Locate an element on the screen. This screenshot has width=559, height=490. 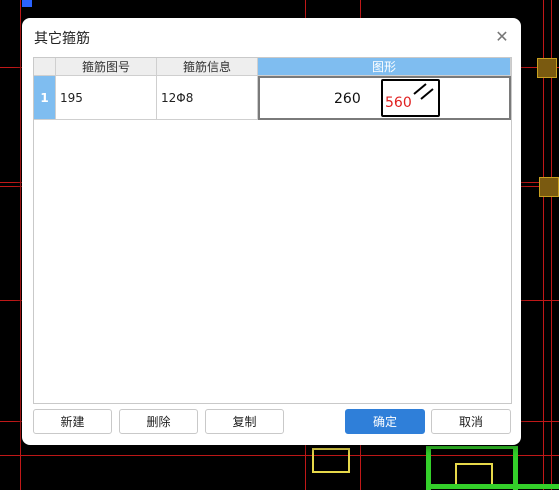
stirrup-shape: 560 is located at coordinates (410, 98).